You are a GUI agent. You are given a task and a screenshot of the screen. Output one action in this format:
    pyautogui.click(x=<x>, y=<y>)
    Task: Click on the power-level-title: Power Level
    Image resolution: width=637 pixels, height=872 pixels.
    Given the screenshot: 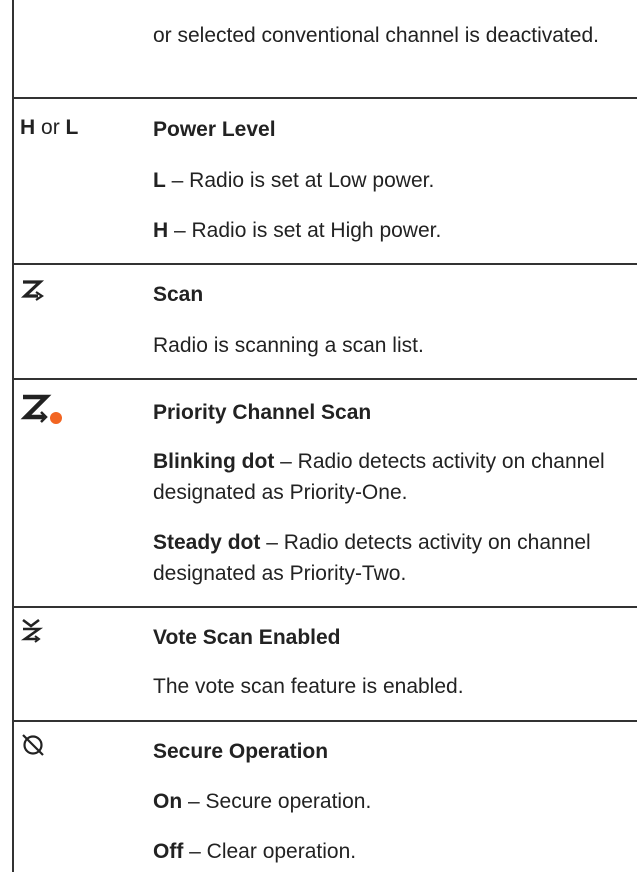 What is the action you would take?
    pyautogui.click(x=214, y=129)
    